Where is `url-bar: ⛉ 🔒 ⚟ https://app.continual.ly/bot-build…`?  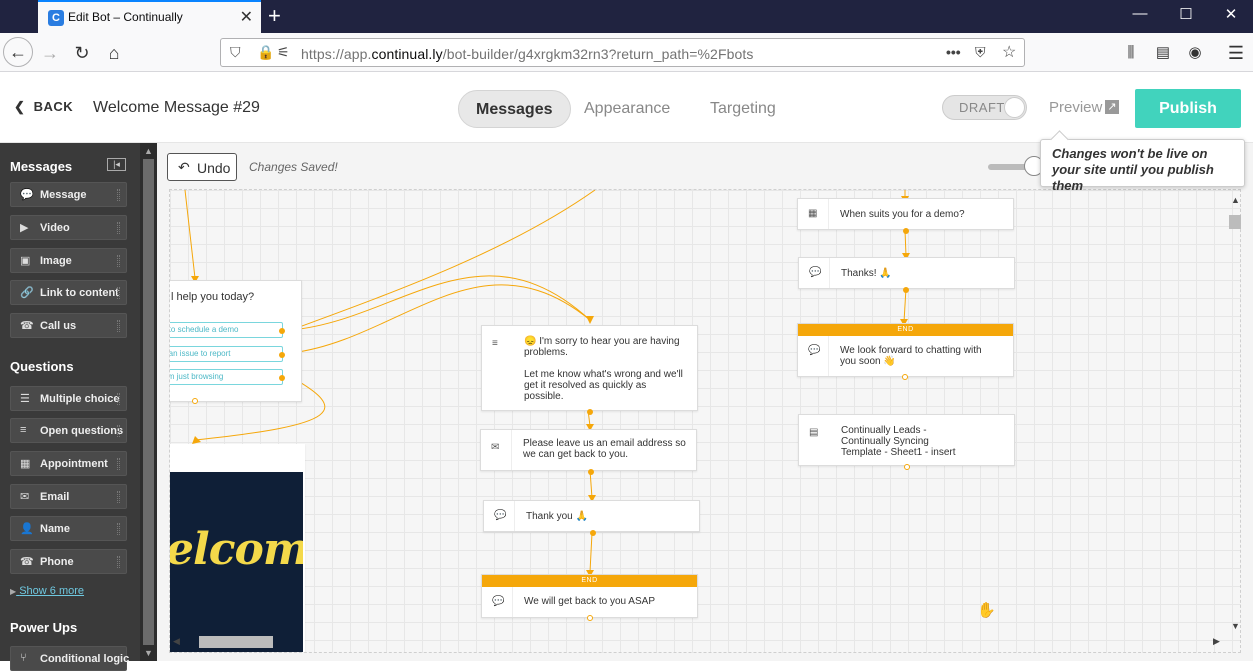 url-bar: ⛉ 🔒 ⚟ https://app.continual.ly/bot-build… is located at coordinates (622, 52).